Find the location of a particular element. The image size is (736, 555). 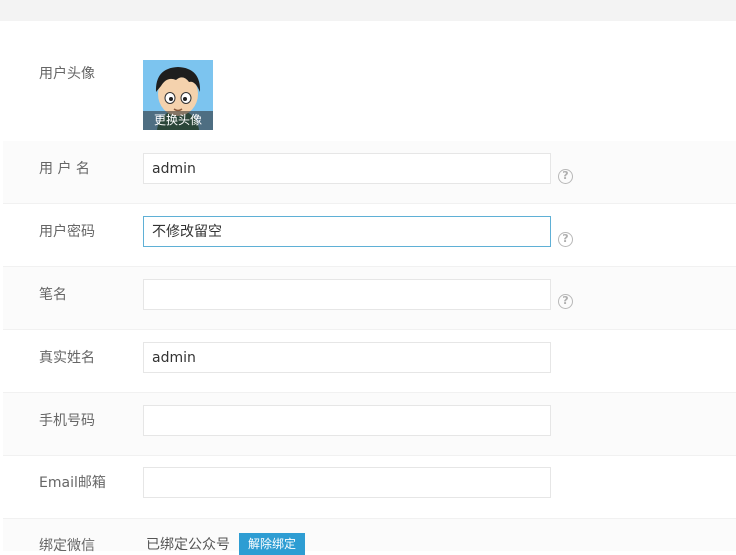

email-row: Email邮箱 is located at coordinates (369, 487).